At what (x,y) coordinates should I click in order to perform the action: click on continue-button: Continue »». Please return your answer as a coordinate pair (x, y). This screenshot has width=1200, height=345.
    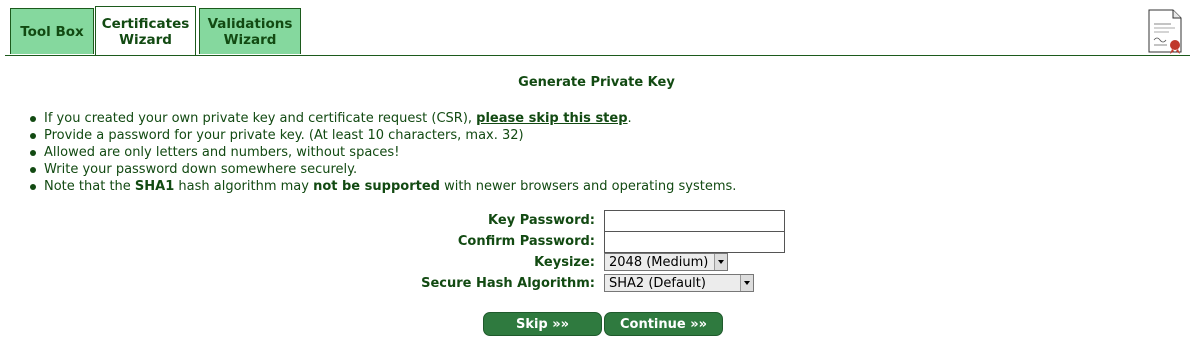
    Looking at the image, I should click on (663, 324).